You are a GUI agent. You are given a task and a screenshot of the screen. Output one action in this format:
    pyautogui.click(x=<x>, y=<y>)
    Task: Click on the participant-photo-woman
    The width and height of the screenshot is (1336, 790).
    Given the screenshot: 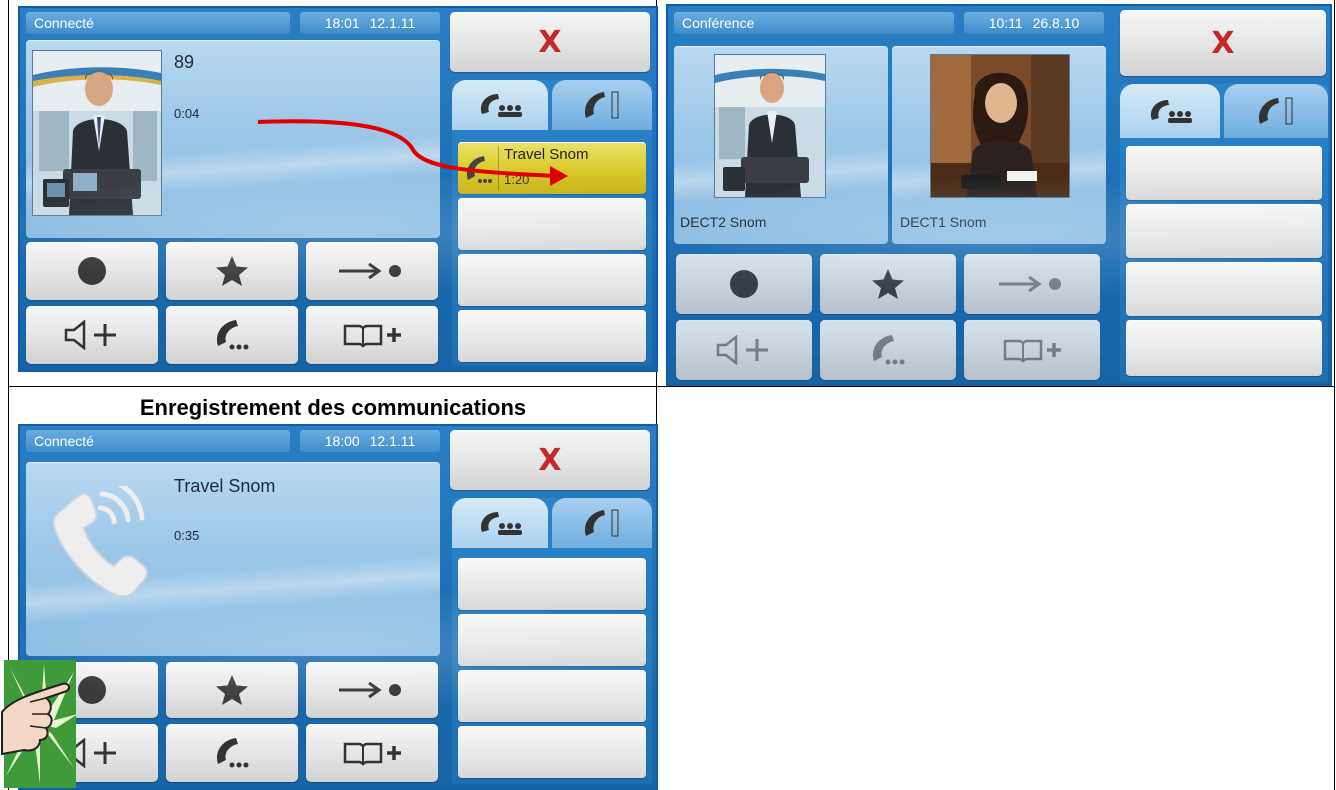 What is the action you would take?
    pyautogui.click(x=1000, y=126)
    